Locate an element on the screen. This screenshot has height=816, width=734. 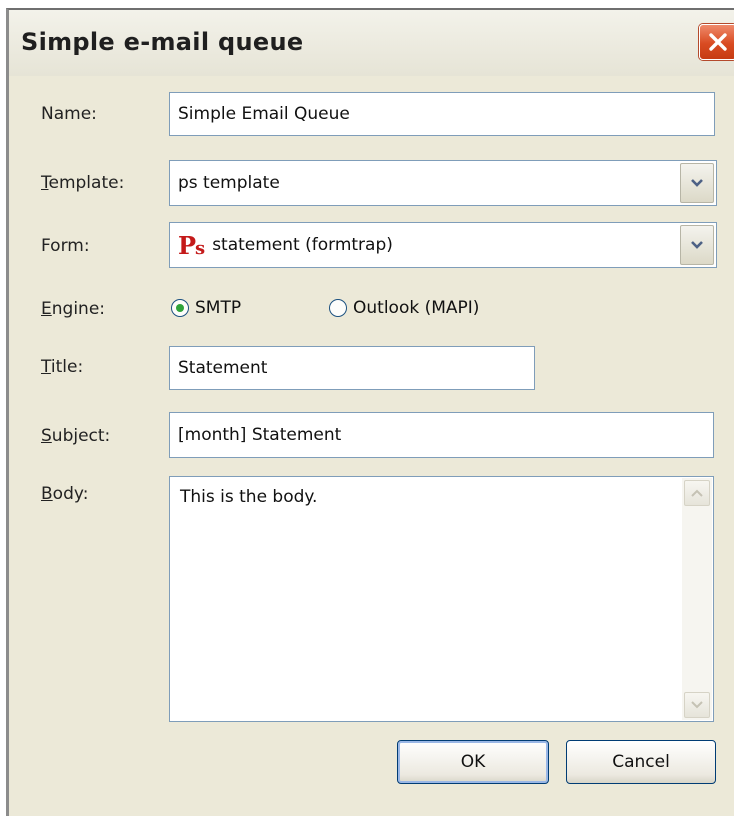
title-label-text: itle: is located at coordinates (67, 367).